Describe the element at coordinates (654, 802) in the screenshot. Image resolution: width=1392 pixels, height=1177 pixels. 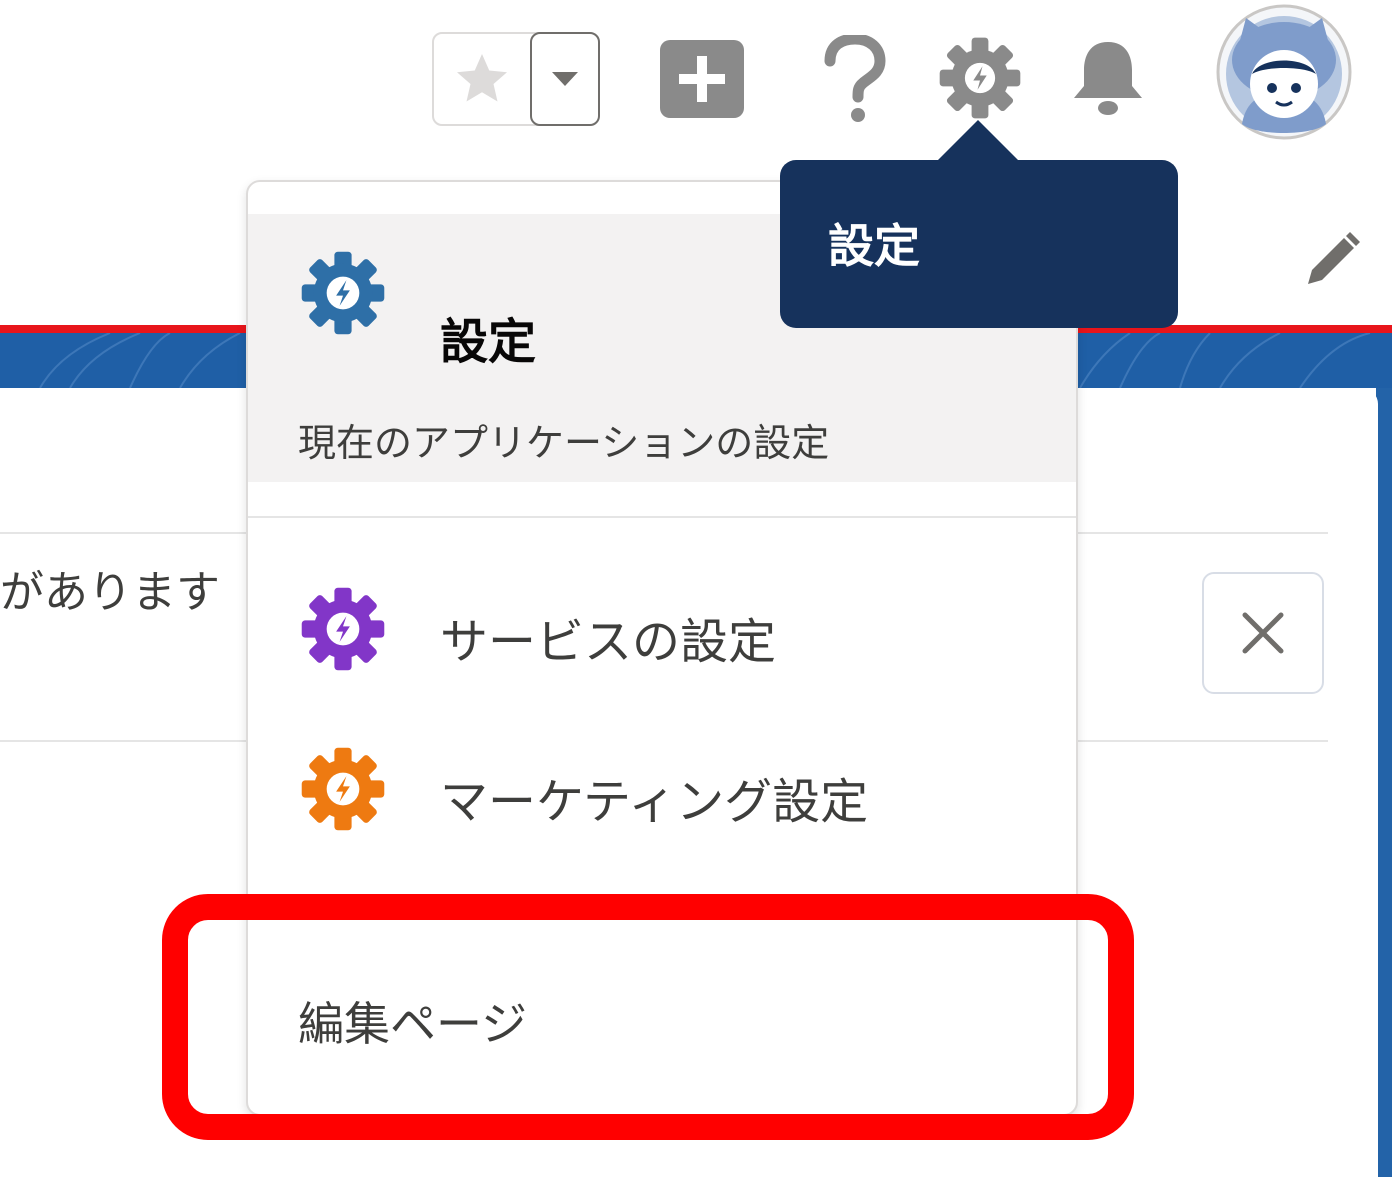
I see `menu-item-label: マーケティング設定` at that location.